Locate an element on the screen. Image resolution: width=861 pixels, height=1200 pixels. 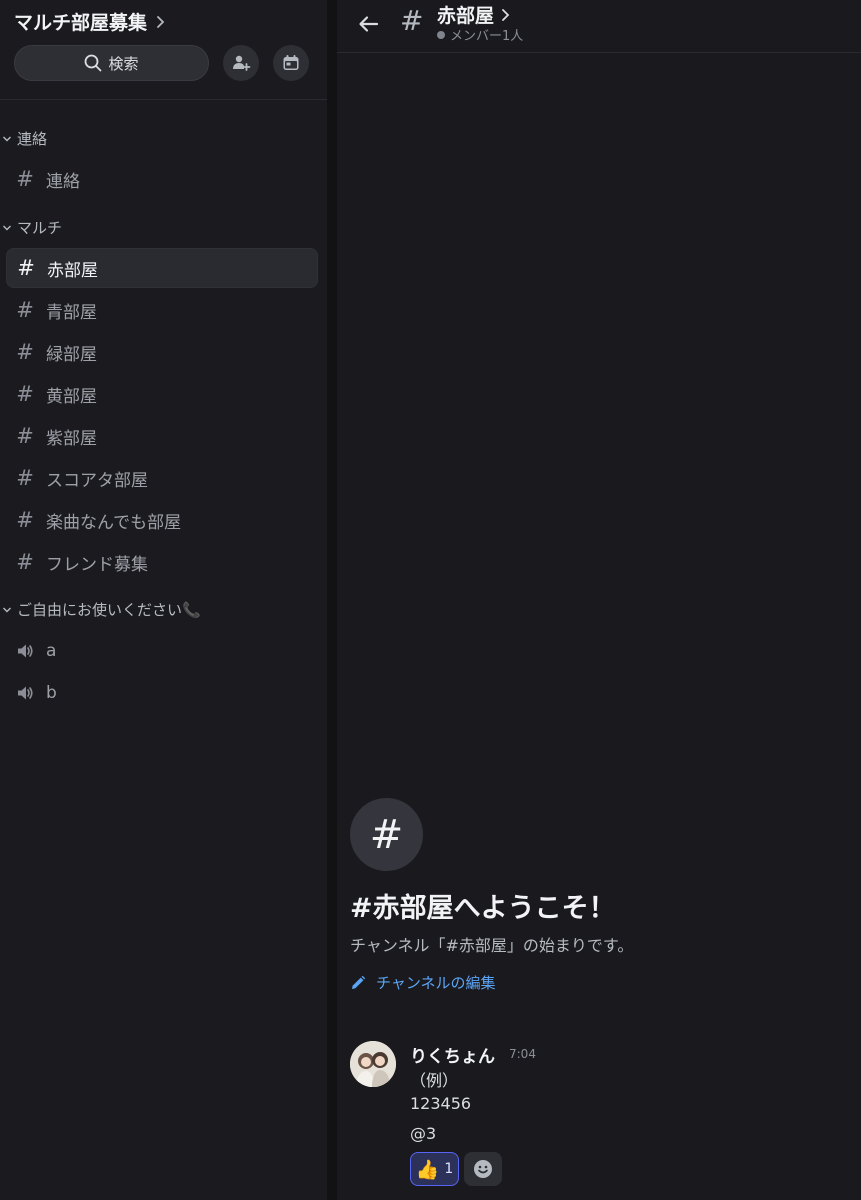
category-free: ご自由にお使いください📞 is located at coordinates (100, 609).